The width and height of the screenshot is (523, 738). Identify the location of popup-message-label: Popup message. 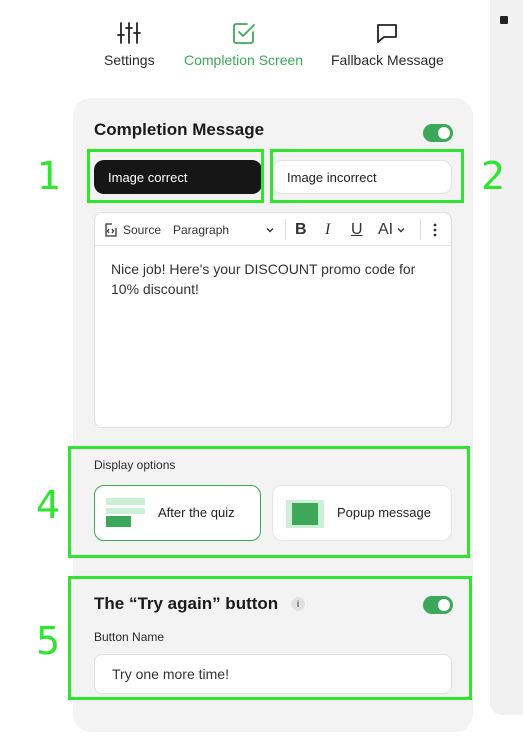
(384, 512).